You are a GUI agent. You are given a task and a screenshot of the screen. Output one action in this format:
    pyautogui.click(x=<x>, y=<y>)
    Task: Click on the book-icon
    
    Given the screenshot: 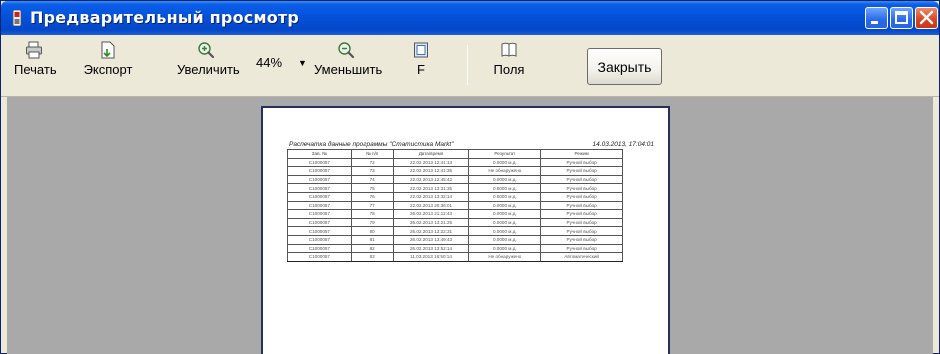 What is the action you would take?
    pyautogui.click(x=509, y=49)
    